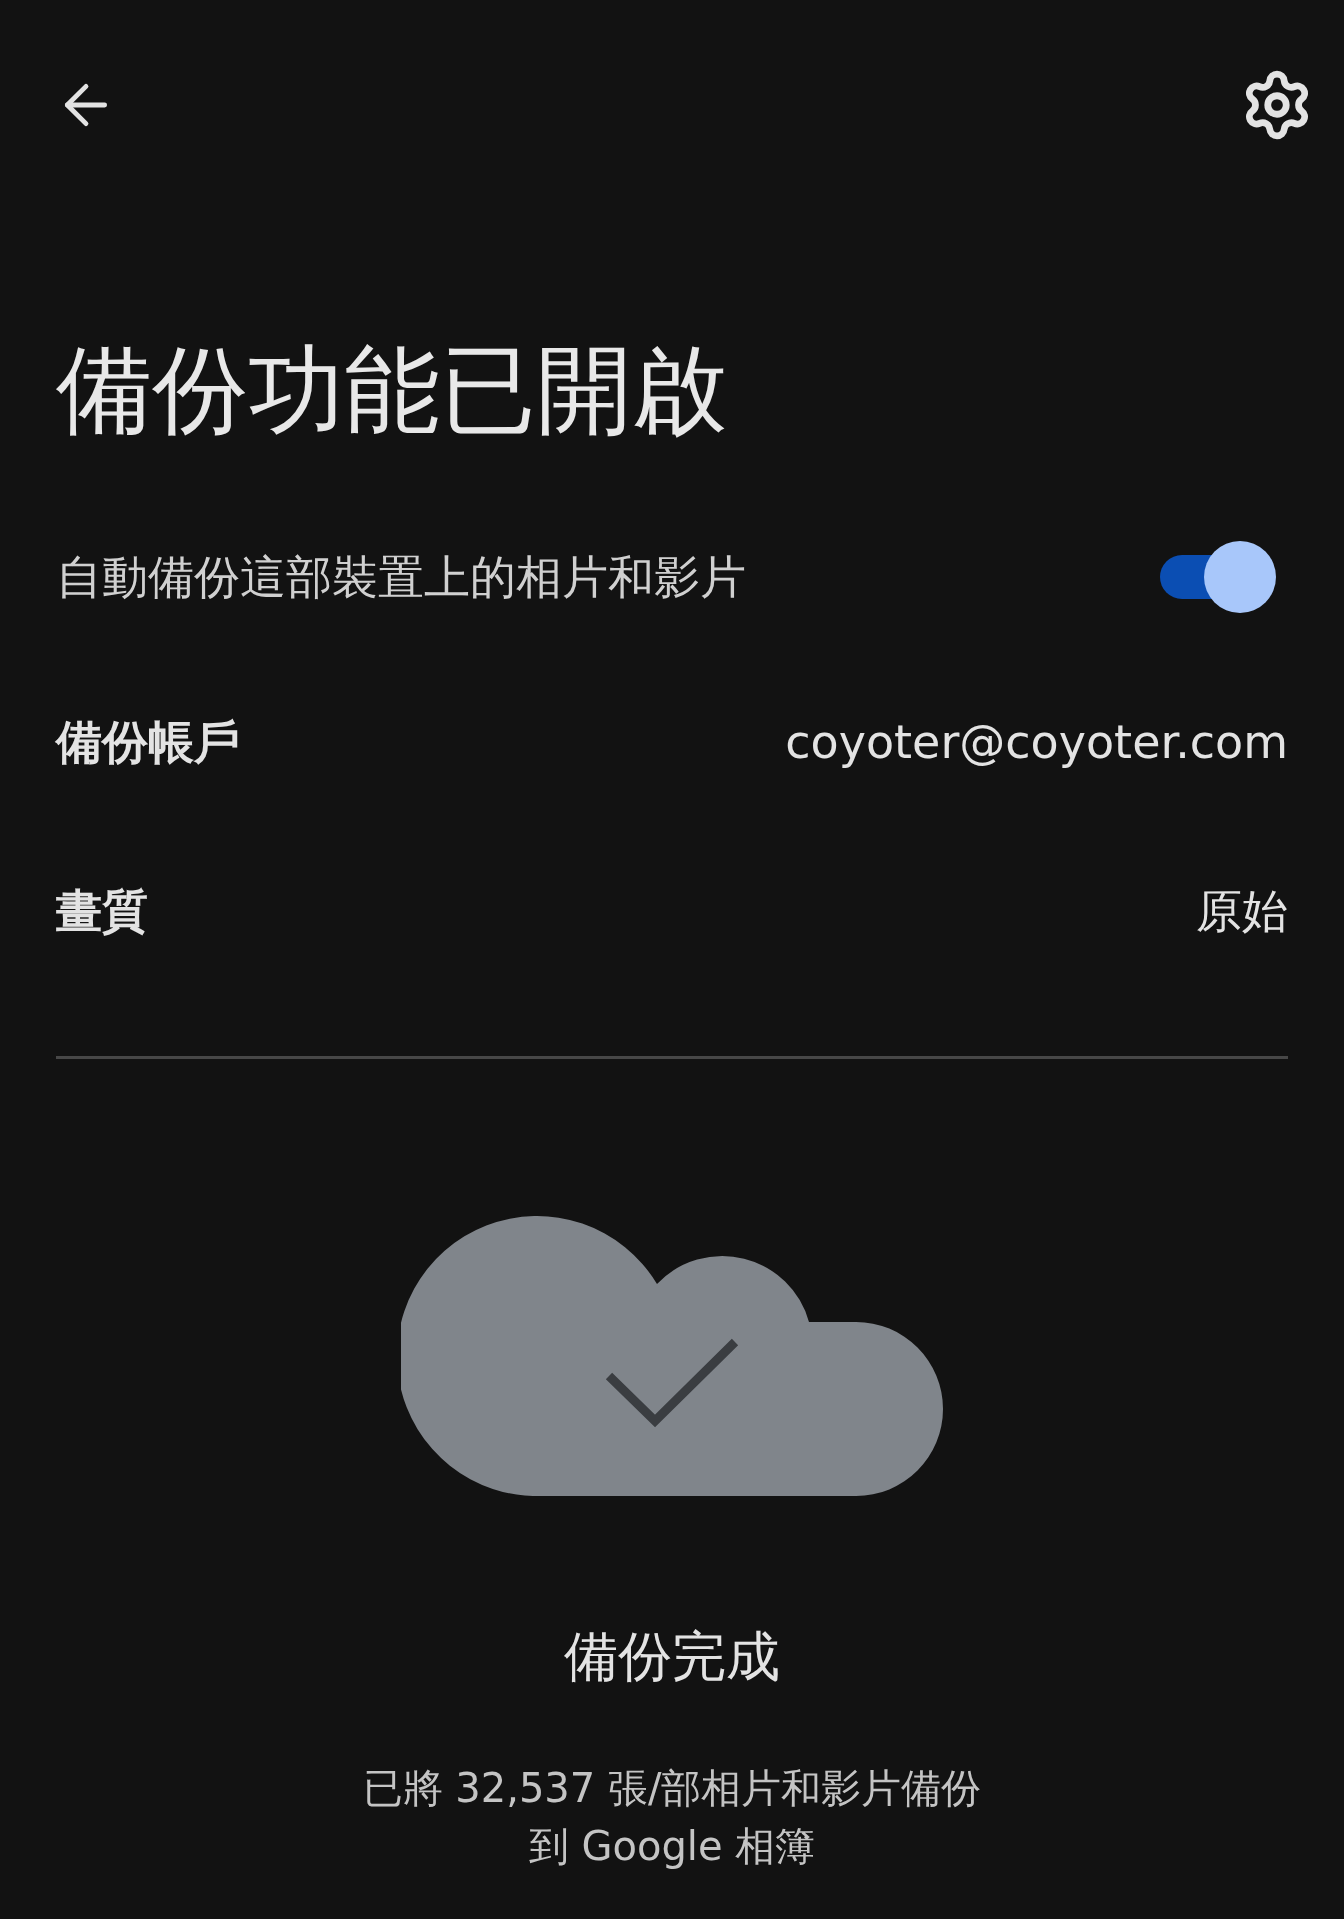  Describe the element at coordinates (672, 1355) in the screenshot. I see `cloud-check-icon` at that location.